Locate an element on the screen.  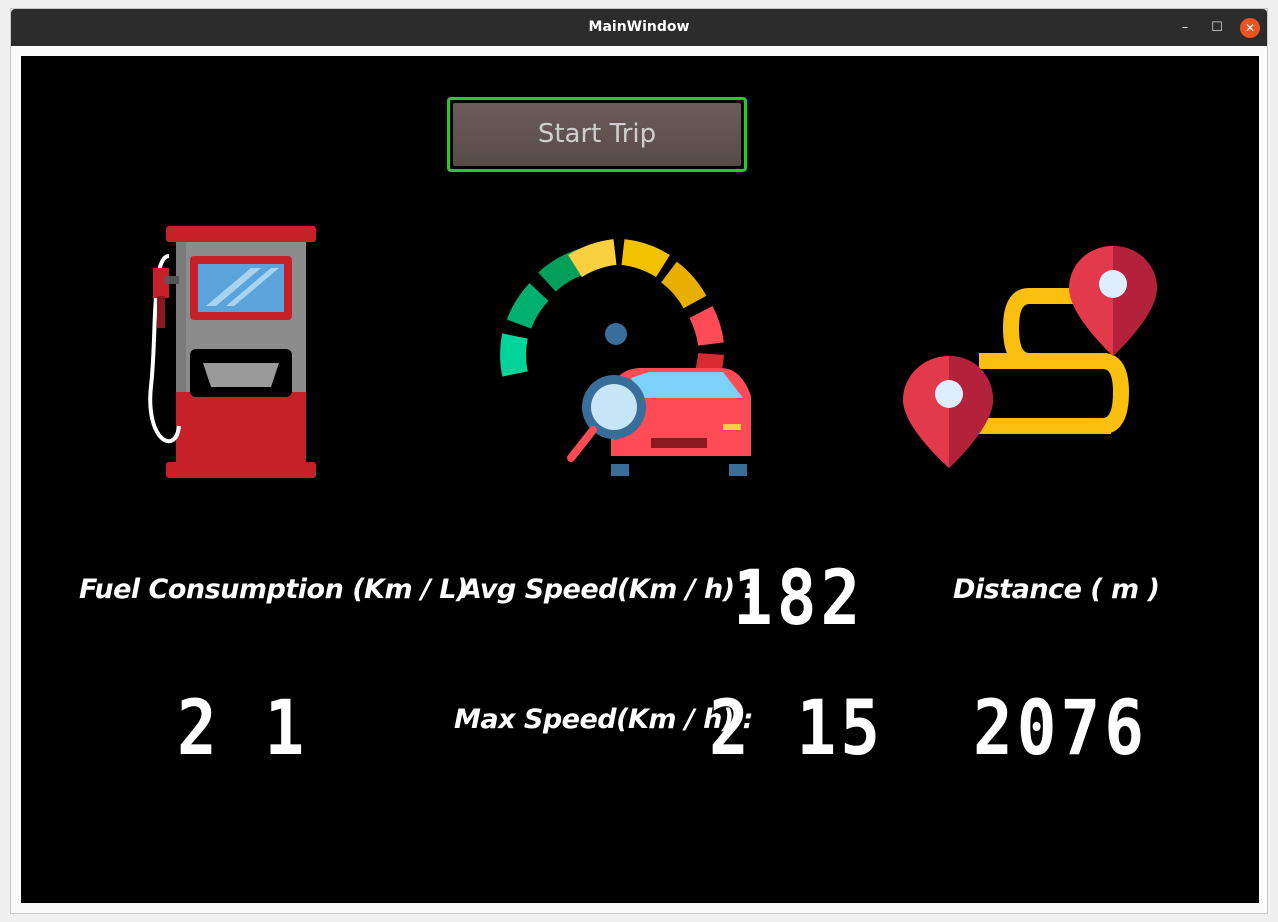
speedometer-car-icon is located at coordinates (625, 357).